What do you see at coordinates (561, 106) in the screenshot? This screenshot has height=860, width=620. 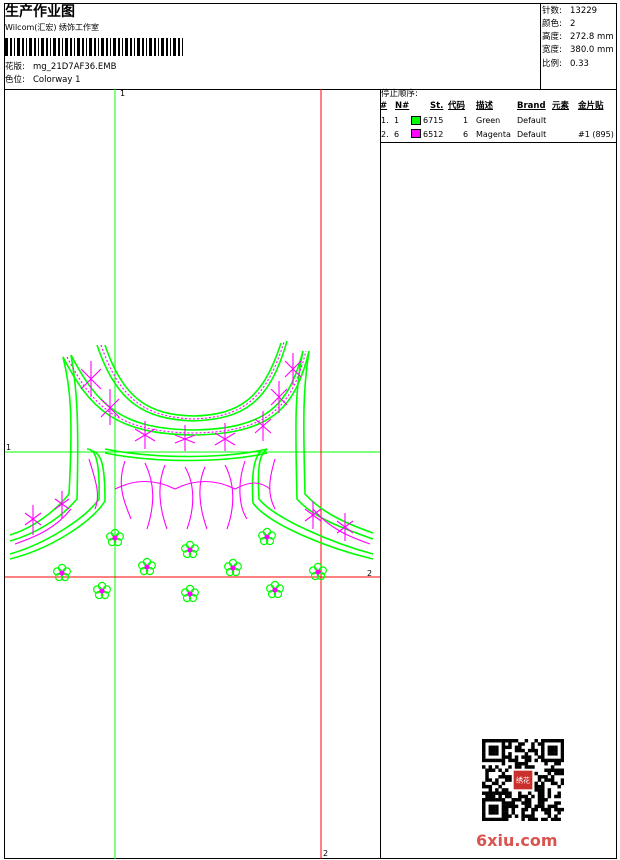 I see `col-header-element: 元素` at bounding box center [561, 106].